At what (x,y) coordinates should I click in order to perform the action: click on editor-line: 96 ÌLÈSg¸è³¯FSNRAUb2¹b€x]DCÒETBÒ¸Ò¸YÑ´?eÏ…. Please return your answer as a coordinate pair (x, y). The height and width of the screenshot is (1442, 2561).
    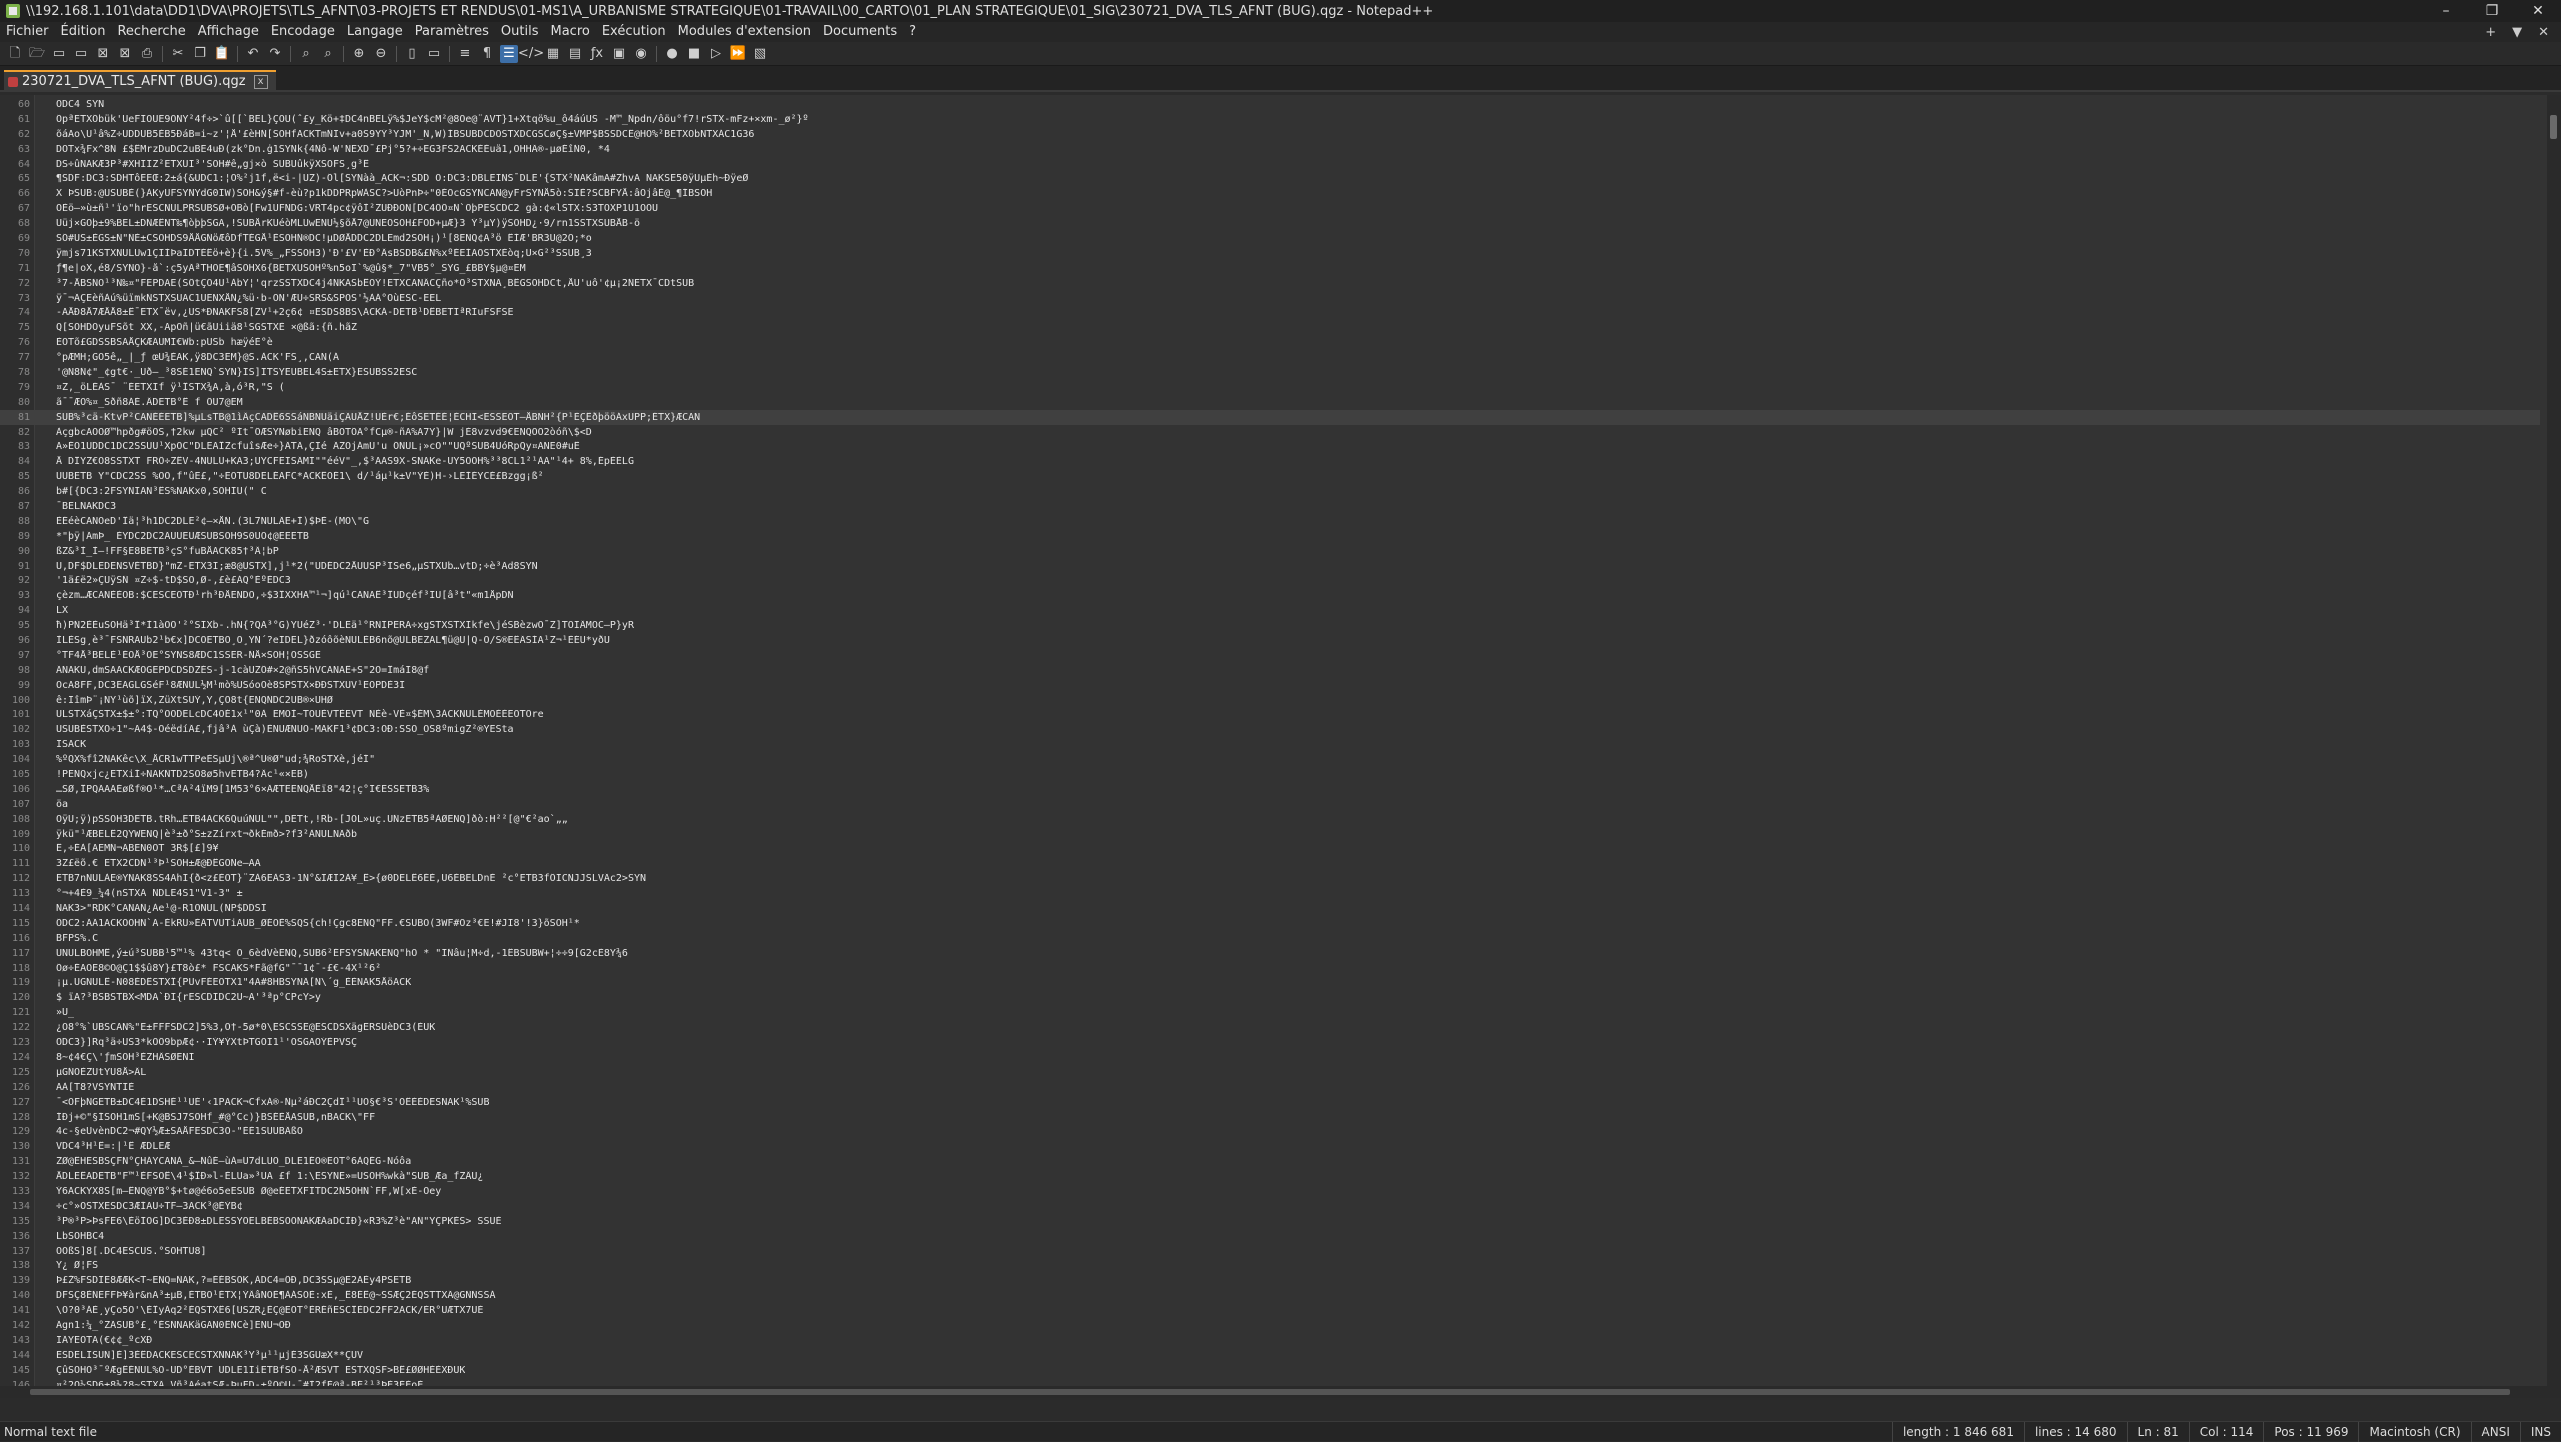
    Looking at the image, I should click on (1270, 640).